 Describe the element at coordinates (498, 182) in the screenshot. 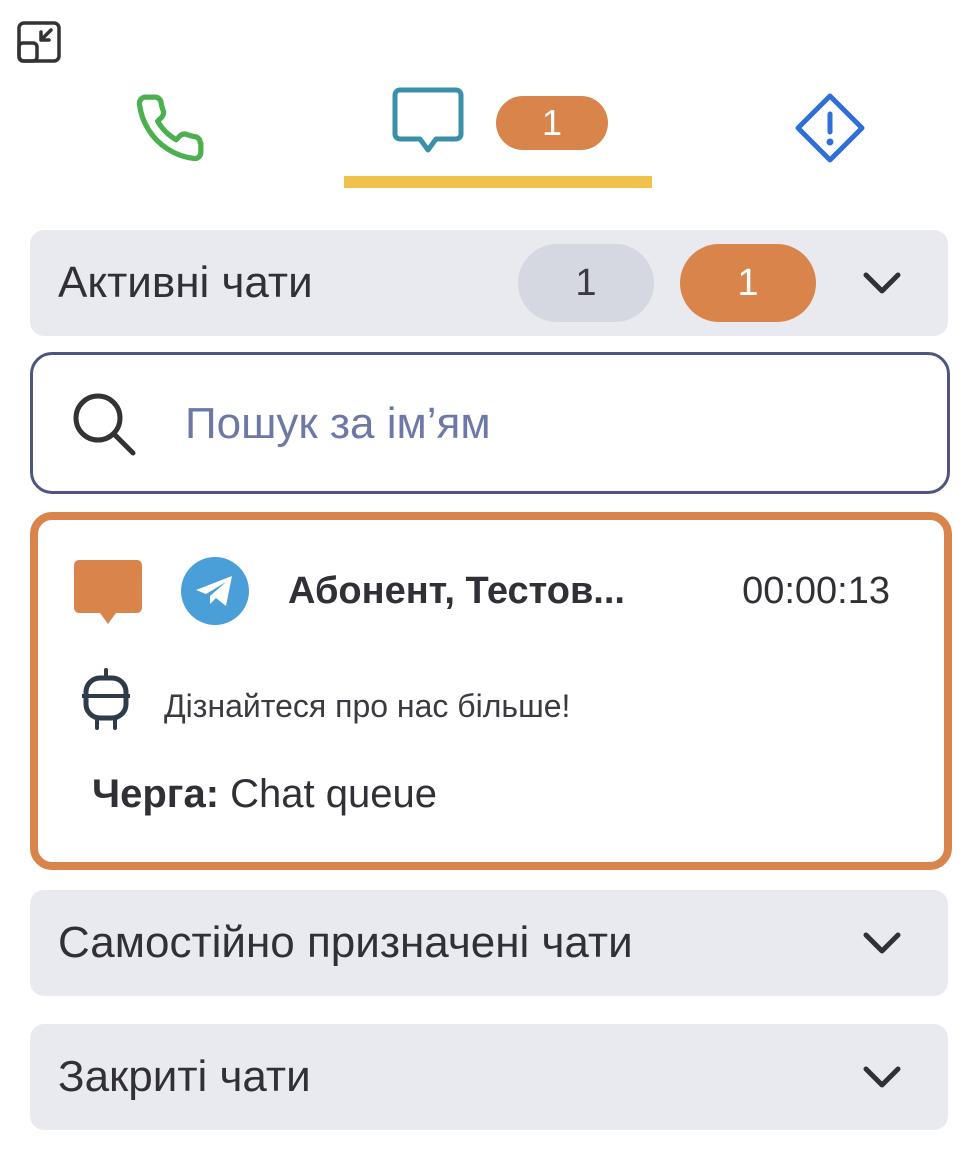

I see `active-tab-indicator` at that location.